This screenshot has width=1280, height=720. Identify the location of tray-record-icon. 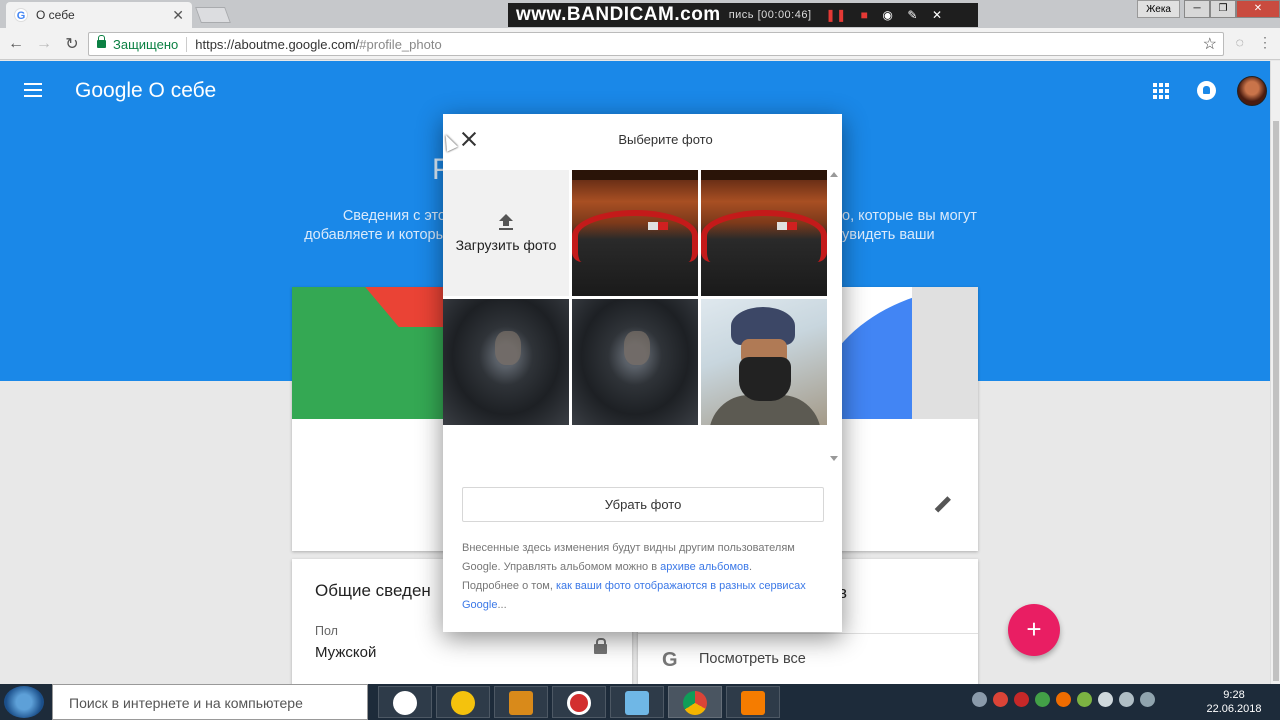
(1021, 699).